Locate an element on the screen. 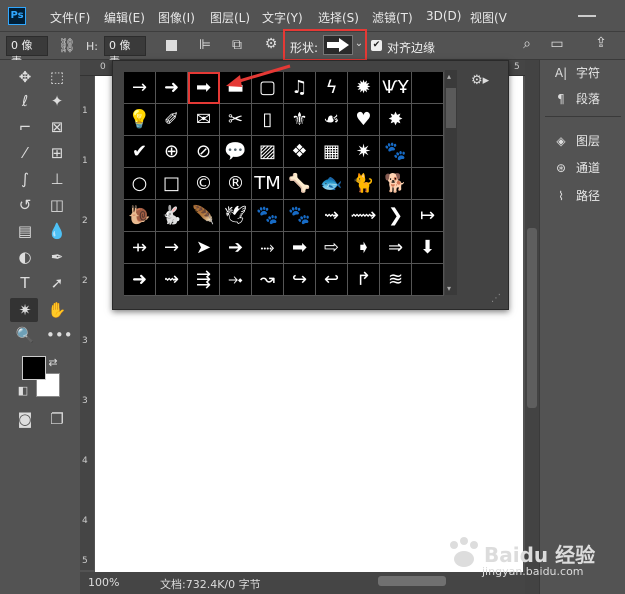 The width and height of the screenshot is (625, 594). shape-cell: 💡 is located at coordinates (140, 120).